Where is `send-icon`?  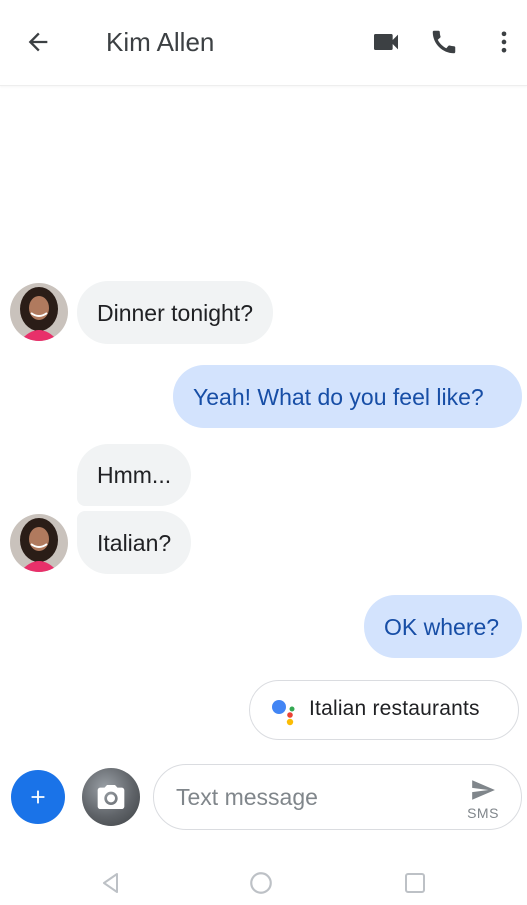 send-icon is located at coordinates (483, 790).